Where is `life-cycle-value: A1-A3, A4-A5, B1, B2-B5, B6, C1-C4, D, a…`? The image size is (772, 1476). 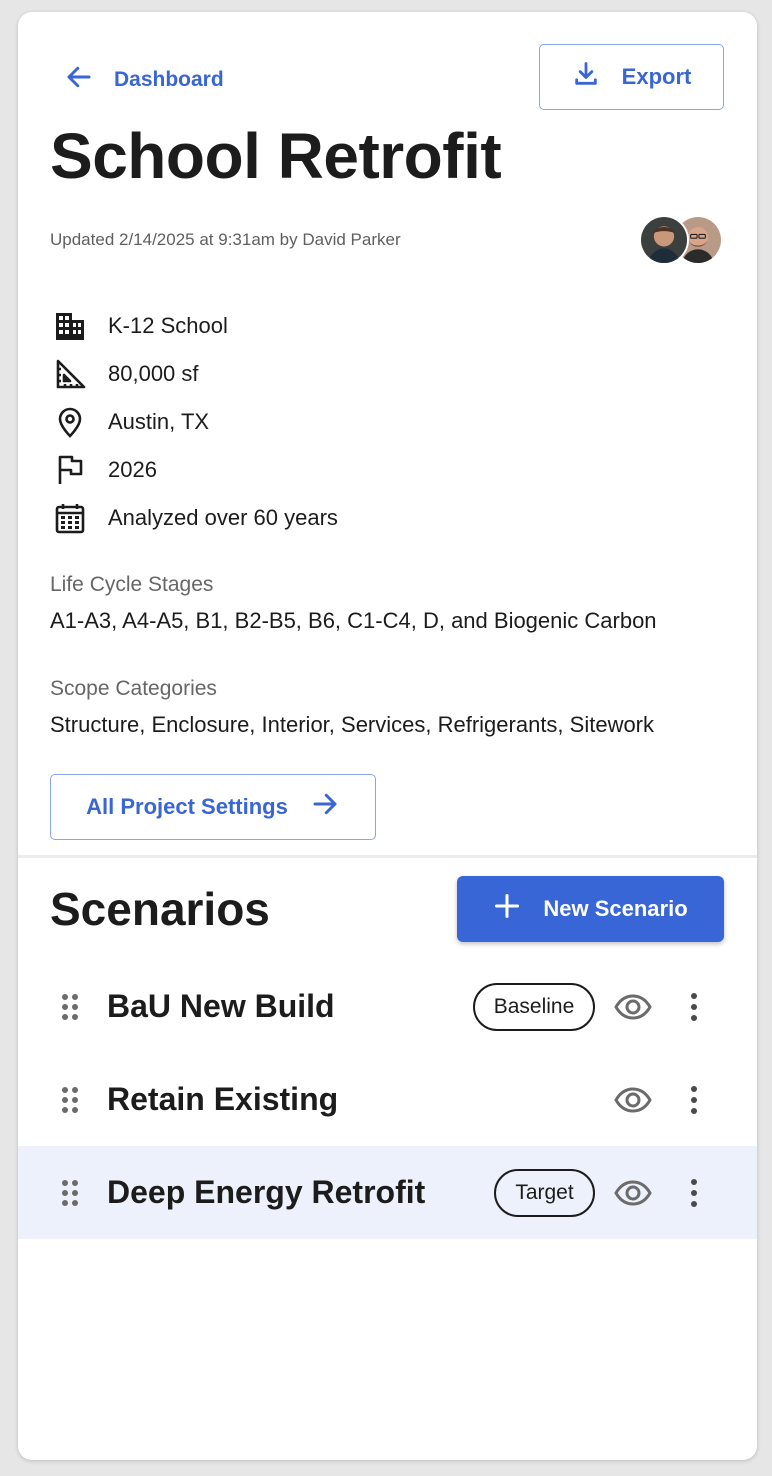
life-cycle-value: A1-A3, A4-A5, B1, B2-B5, B6, C1-C4, D, a… is located at coordinates (353, 620).